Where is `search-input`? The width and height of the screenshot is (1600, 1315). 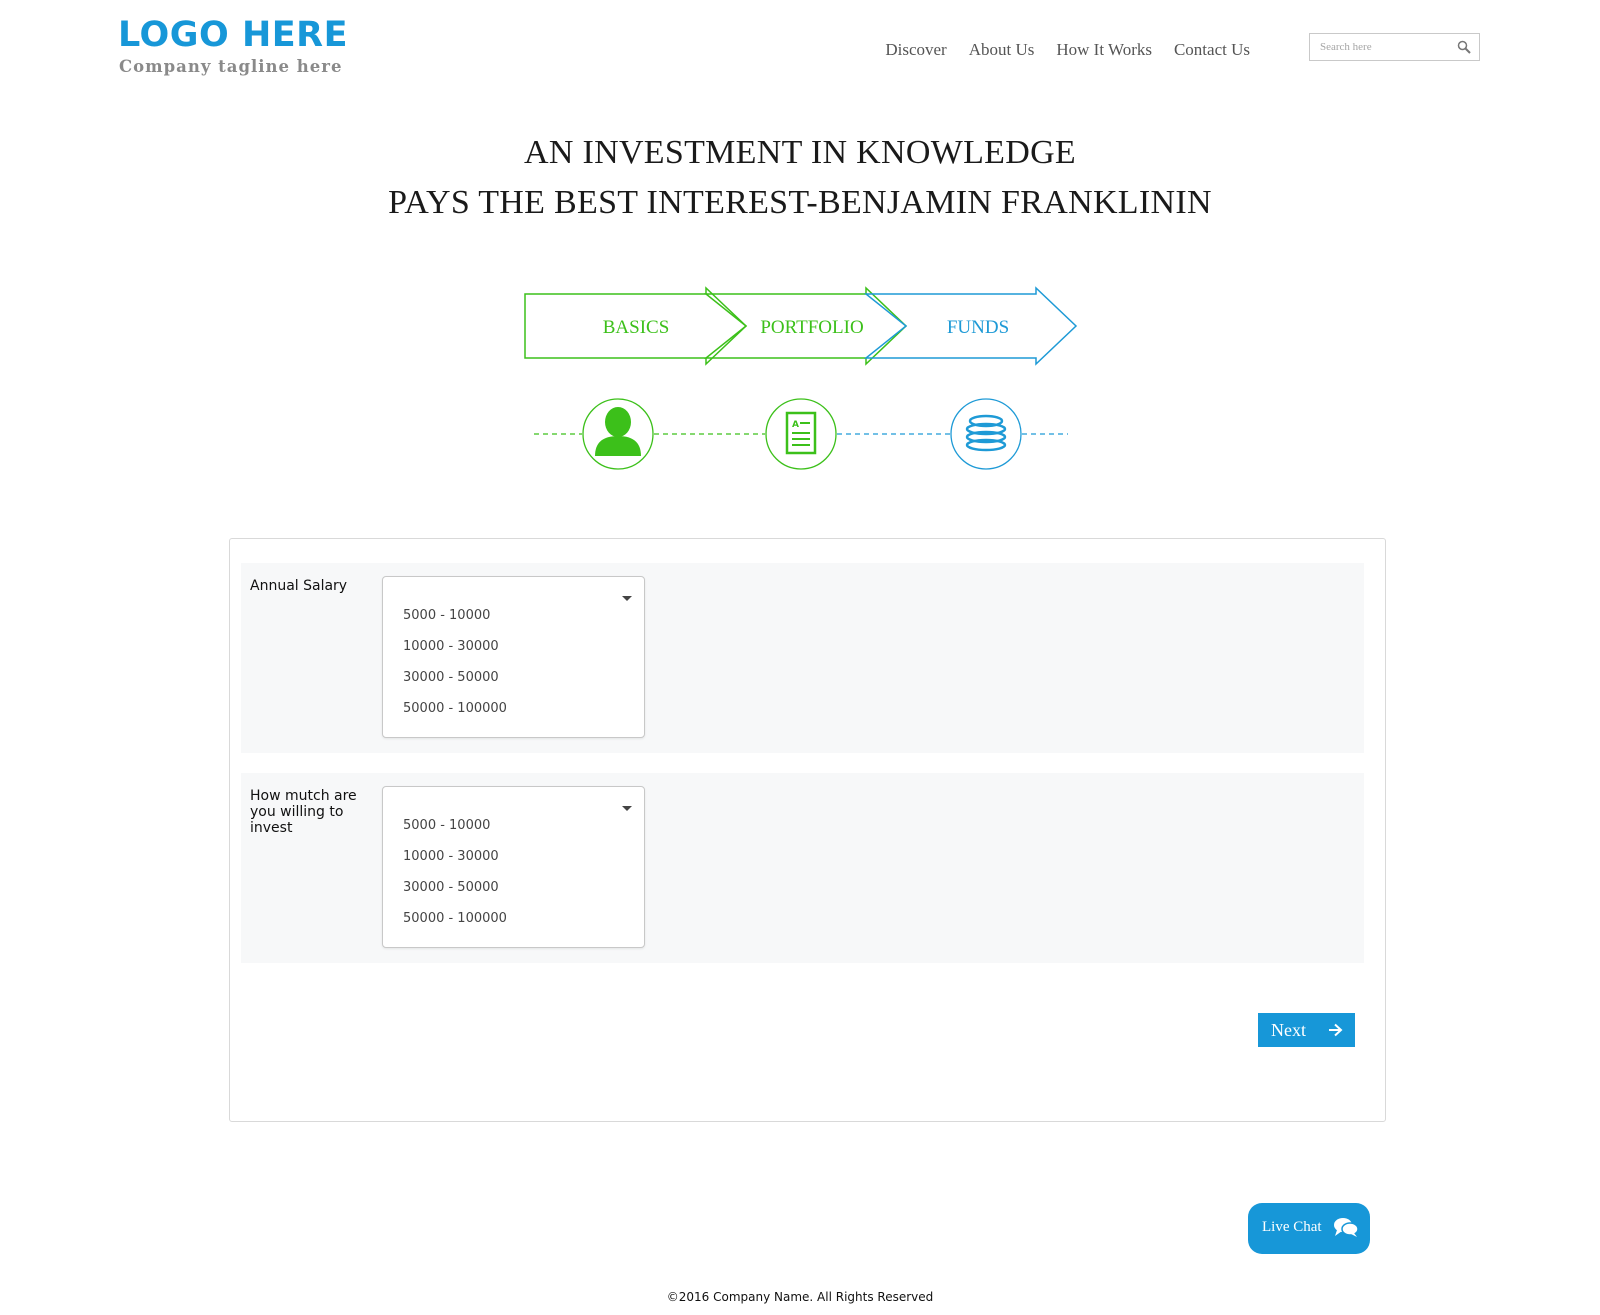 search-input is located at coordinates (1384, 47).